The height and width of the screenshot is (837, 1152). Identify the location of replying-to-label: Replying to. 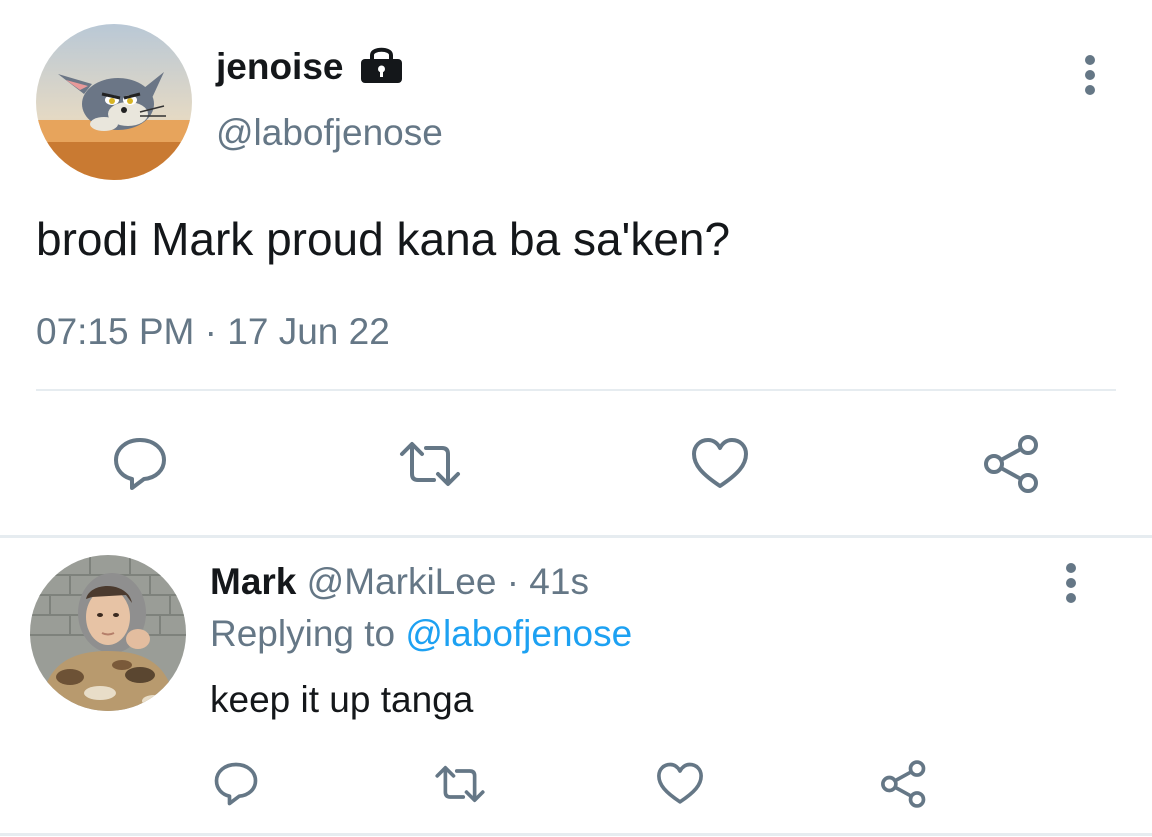
(308, 633).